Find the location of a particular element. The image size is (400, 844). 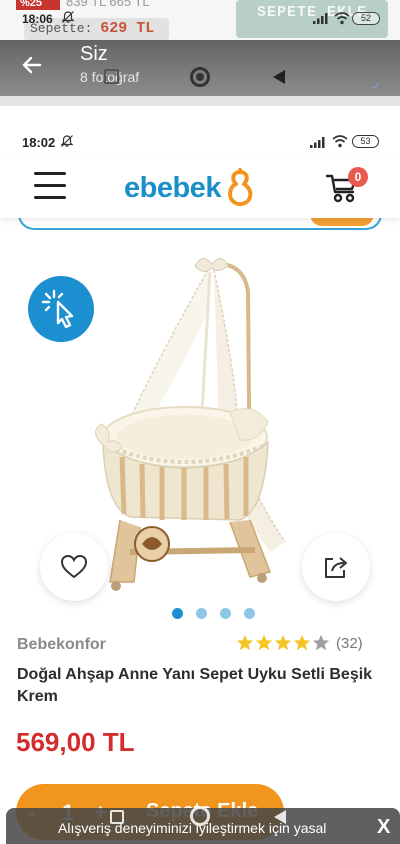

favorite-button is located at coordinates (74, 567).